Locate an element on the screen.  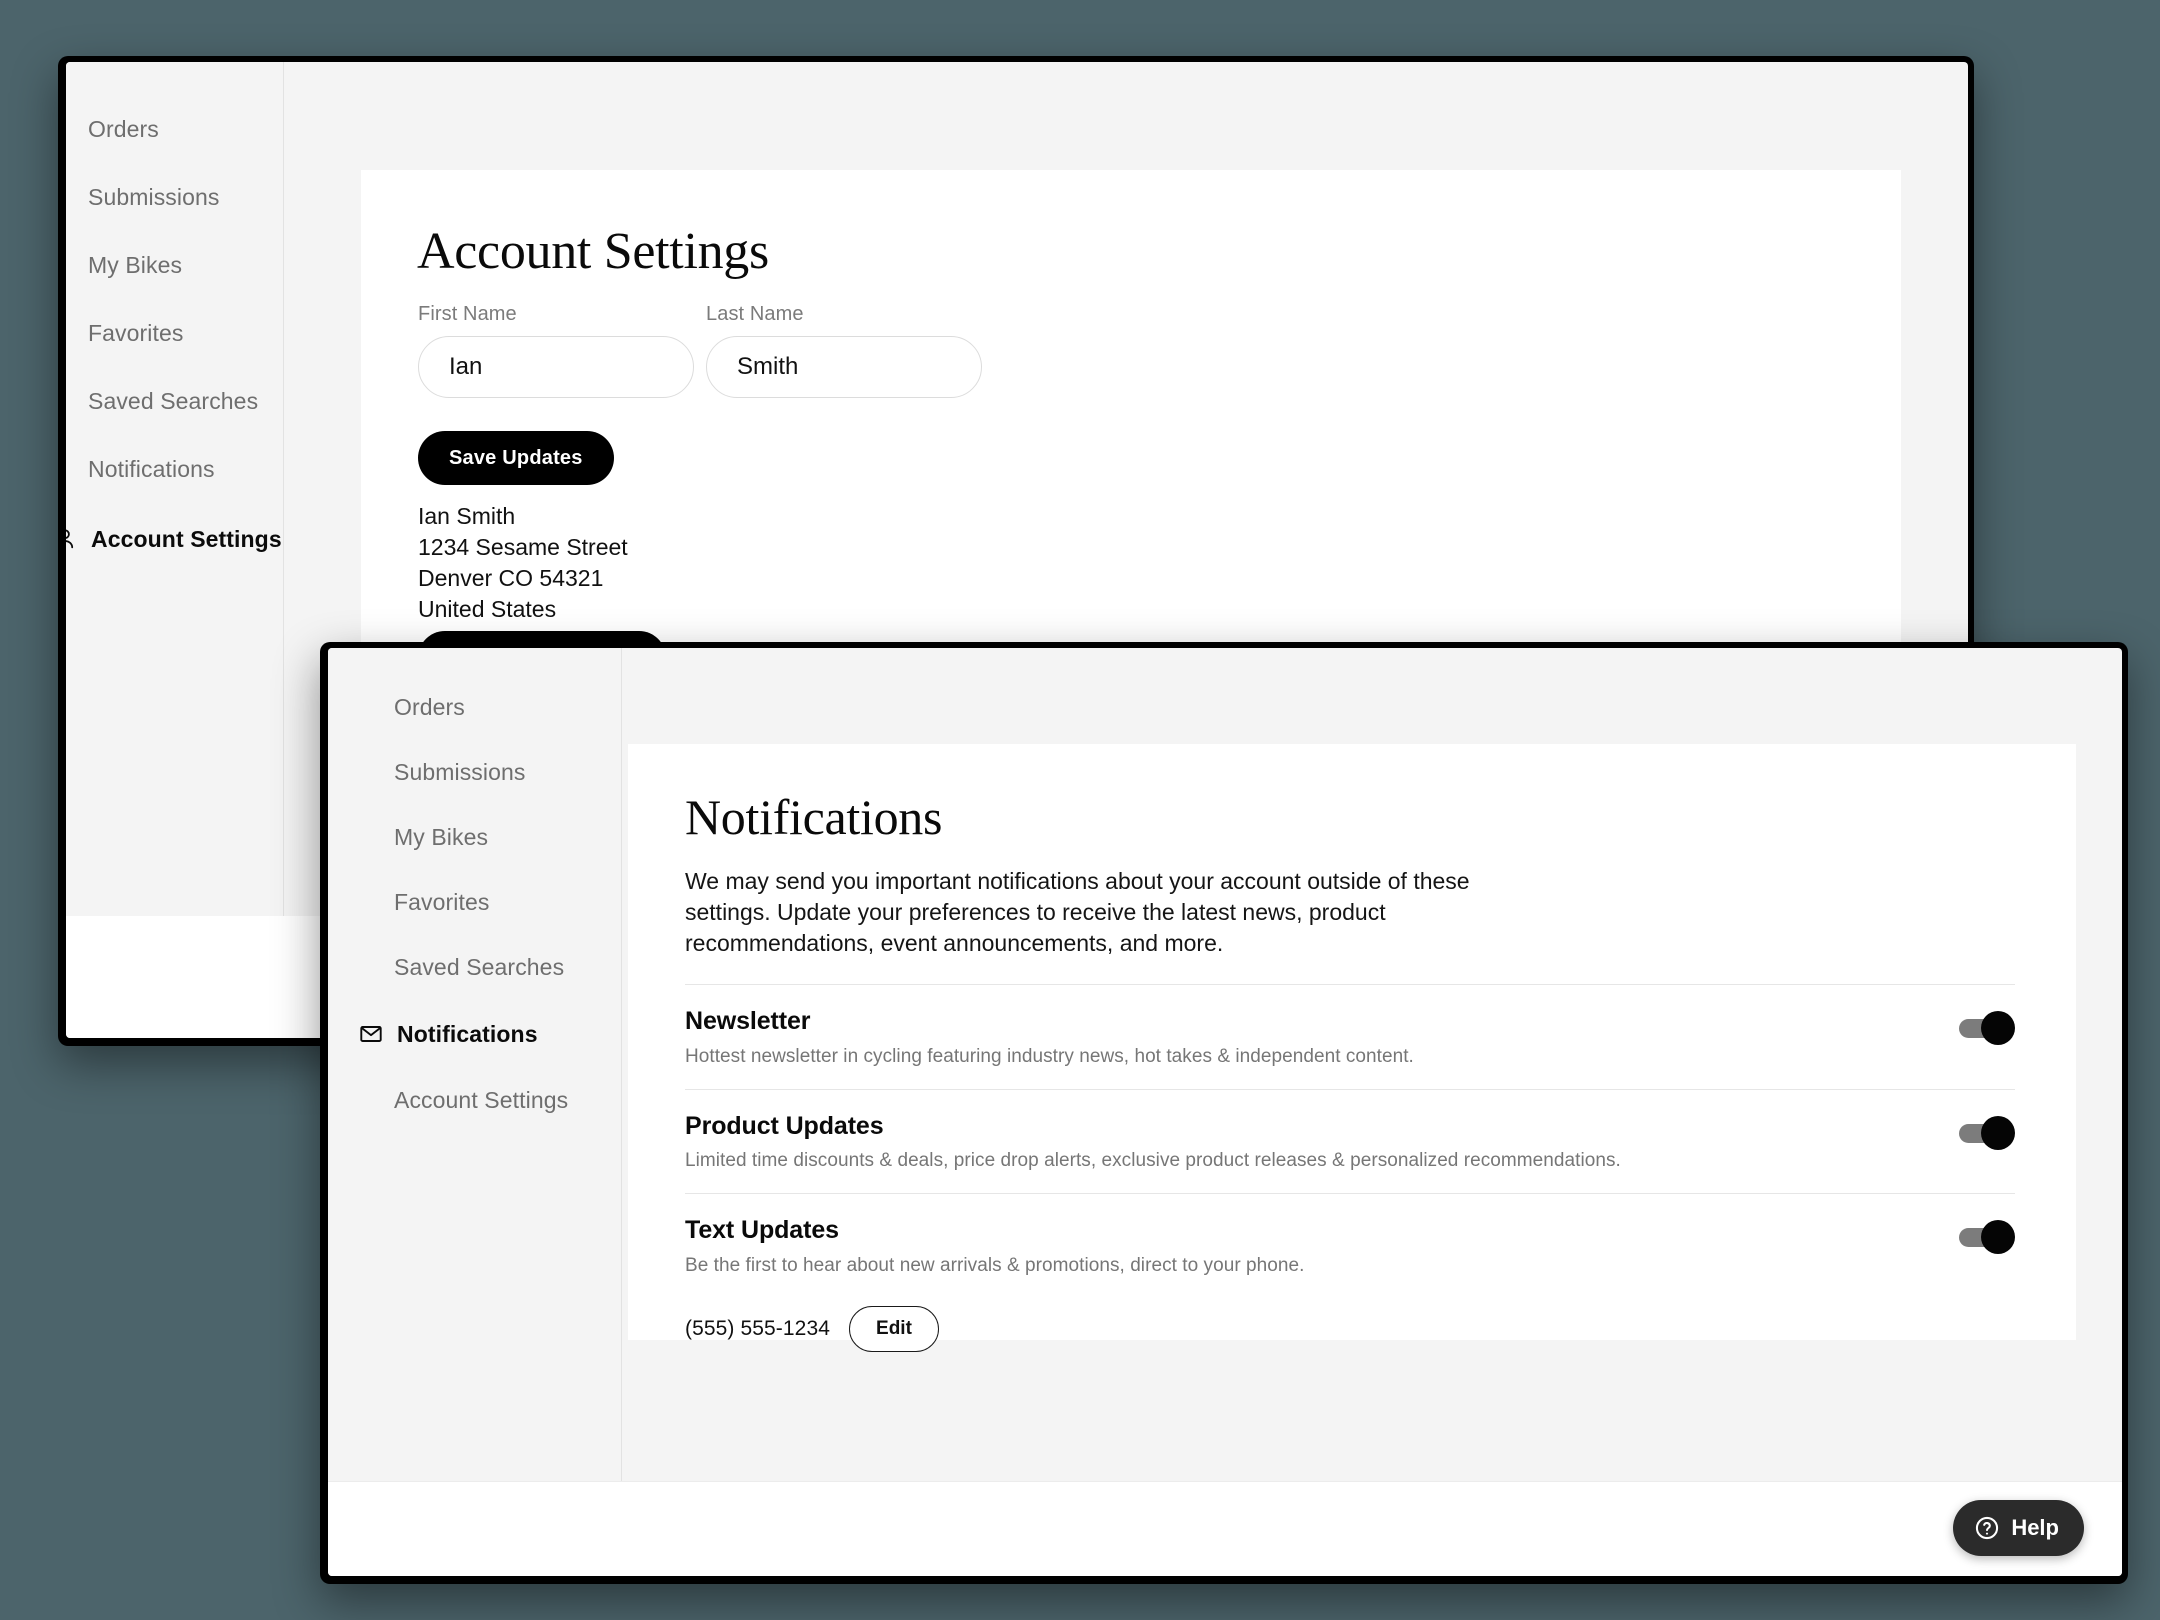
page-title: Account Settings is located at coordinates (593, 251).